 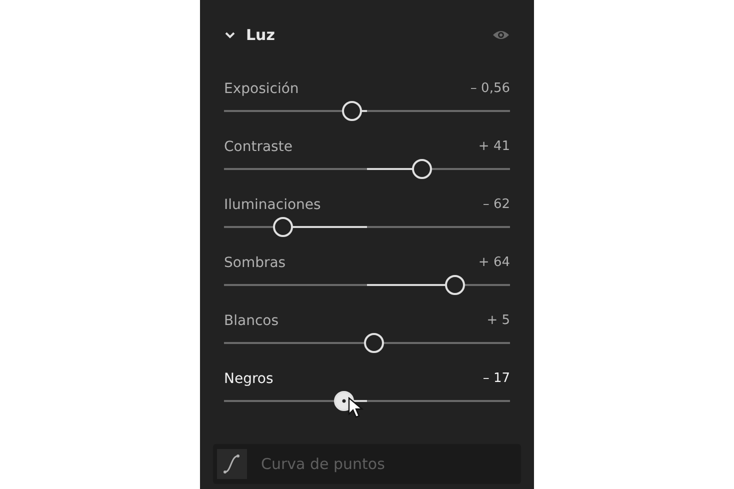 I want to click on slider-value: + 41, so click(x=494, y=147).